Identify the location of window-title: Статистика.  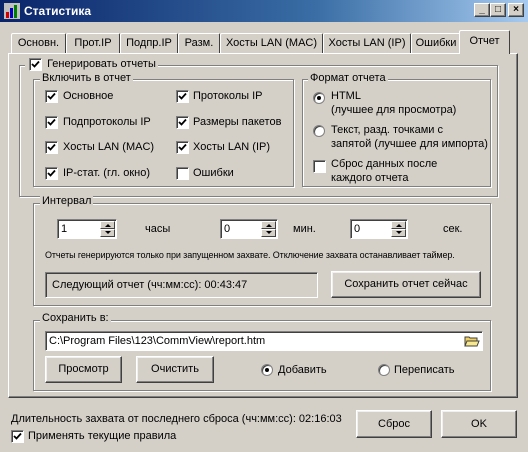
(58, 11).